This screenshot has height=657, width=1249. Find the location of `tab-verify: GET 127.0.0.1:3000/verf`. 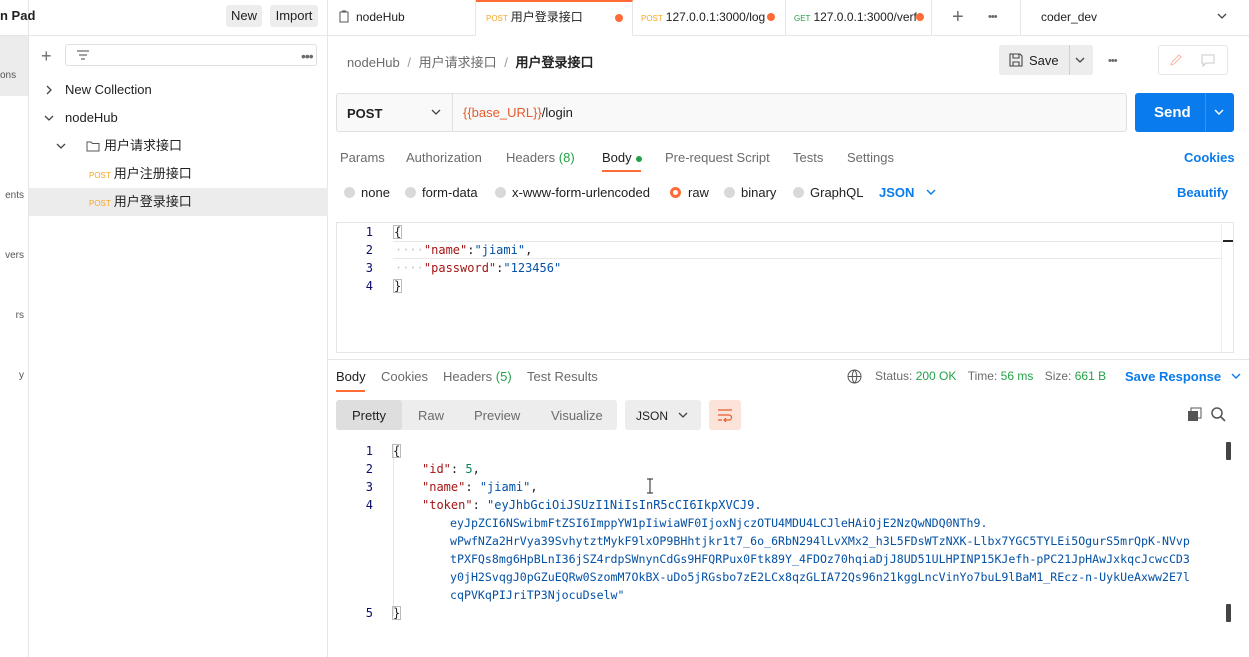

tab-verify: GET 127.0.0.1:3000/verf is located at coordinates (859, 18).